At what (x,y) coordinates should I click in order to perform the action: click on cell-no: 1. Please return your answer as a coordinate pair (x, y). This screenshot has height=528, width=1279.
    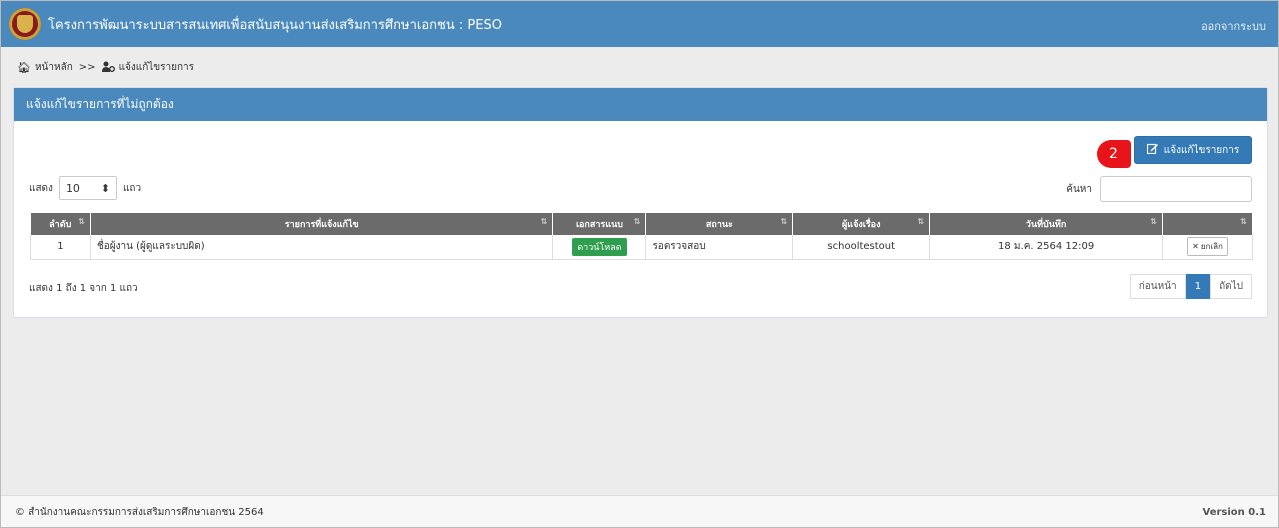
    Looking at the image, I should click on (60, 247).